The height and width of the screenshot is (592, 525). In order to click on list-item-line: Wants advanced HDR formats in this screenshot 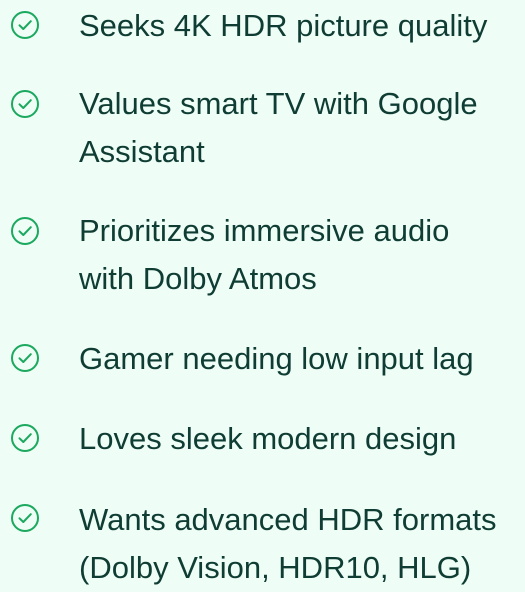, I will do `click(288, 519)`.